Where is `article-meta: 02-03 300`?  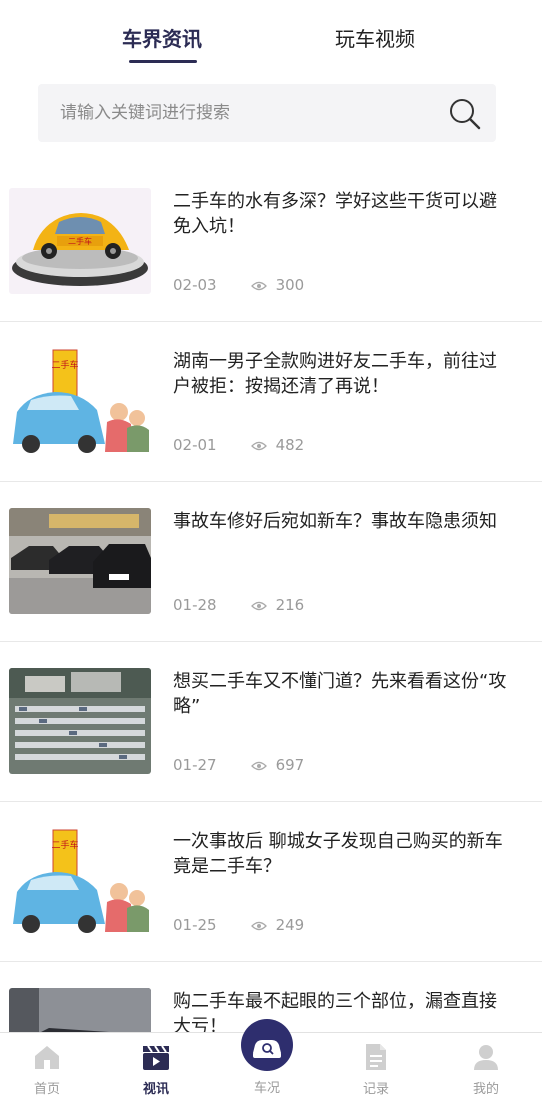
article-meta: 02-03 300 is located at coordinates (238, 285).